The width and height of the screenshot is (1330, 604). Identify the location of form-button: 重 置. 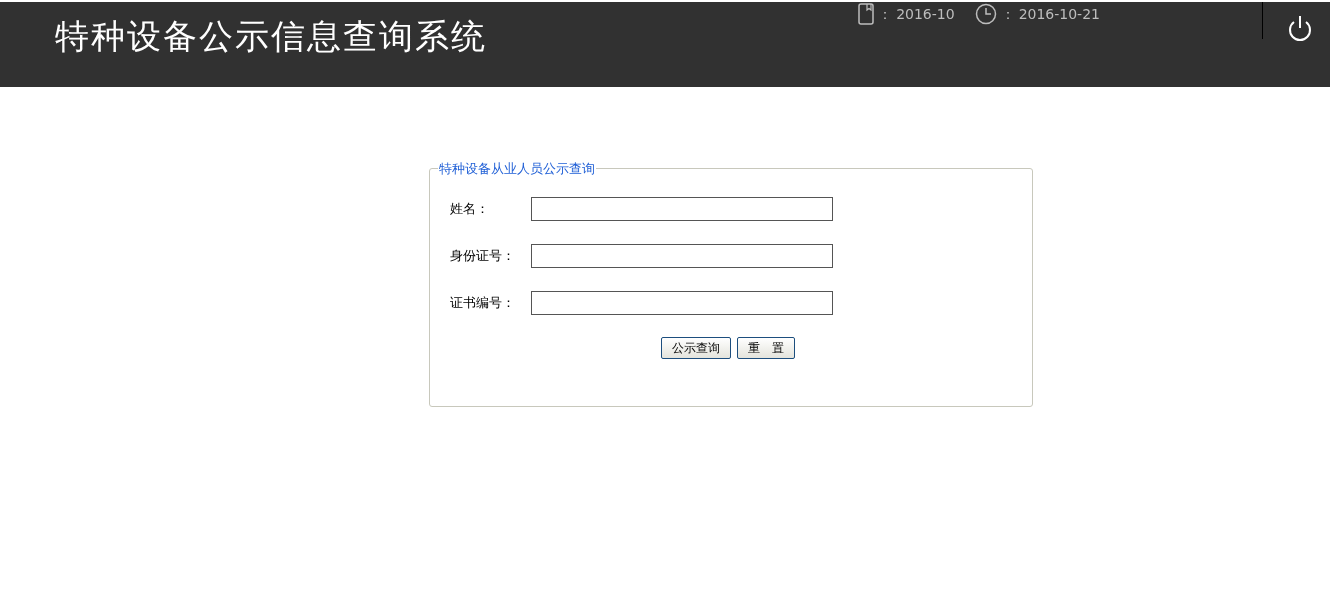
(766, 347).